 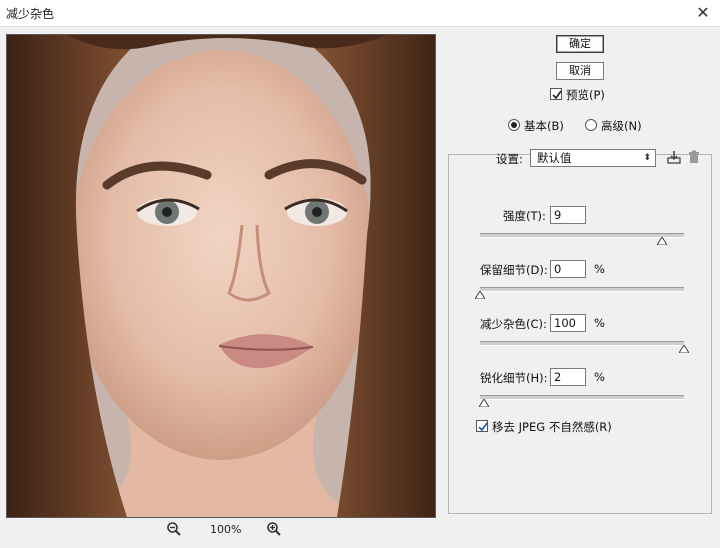 I want to click on save-preset-icon, so click(x=674, y=157).